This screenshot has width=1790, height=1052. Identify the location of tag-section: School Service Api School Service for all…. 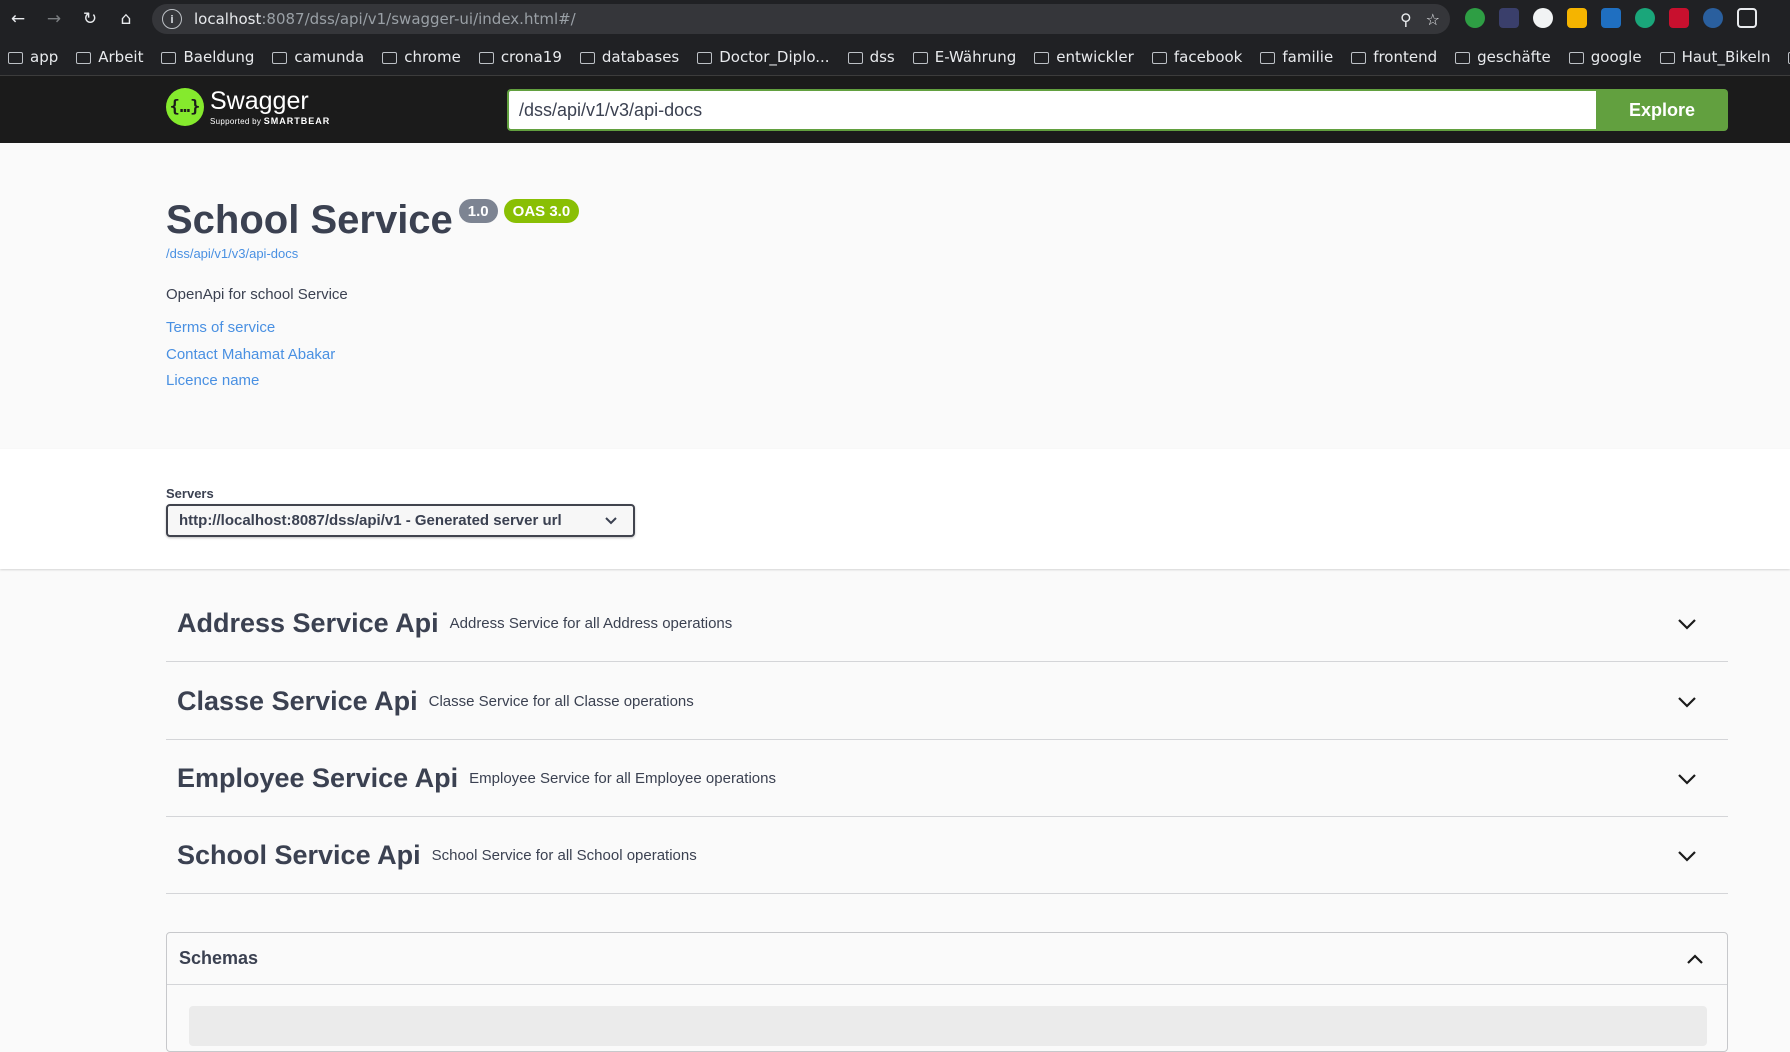
(947, 855).